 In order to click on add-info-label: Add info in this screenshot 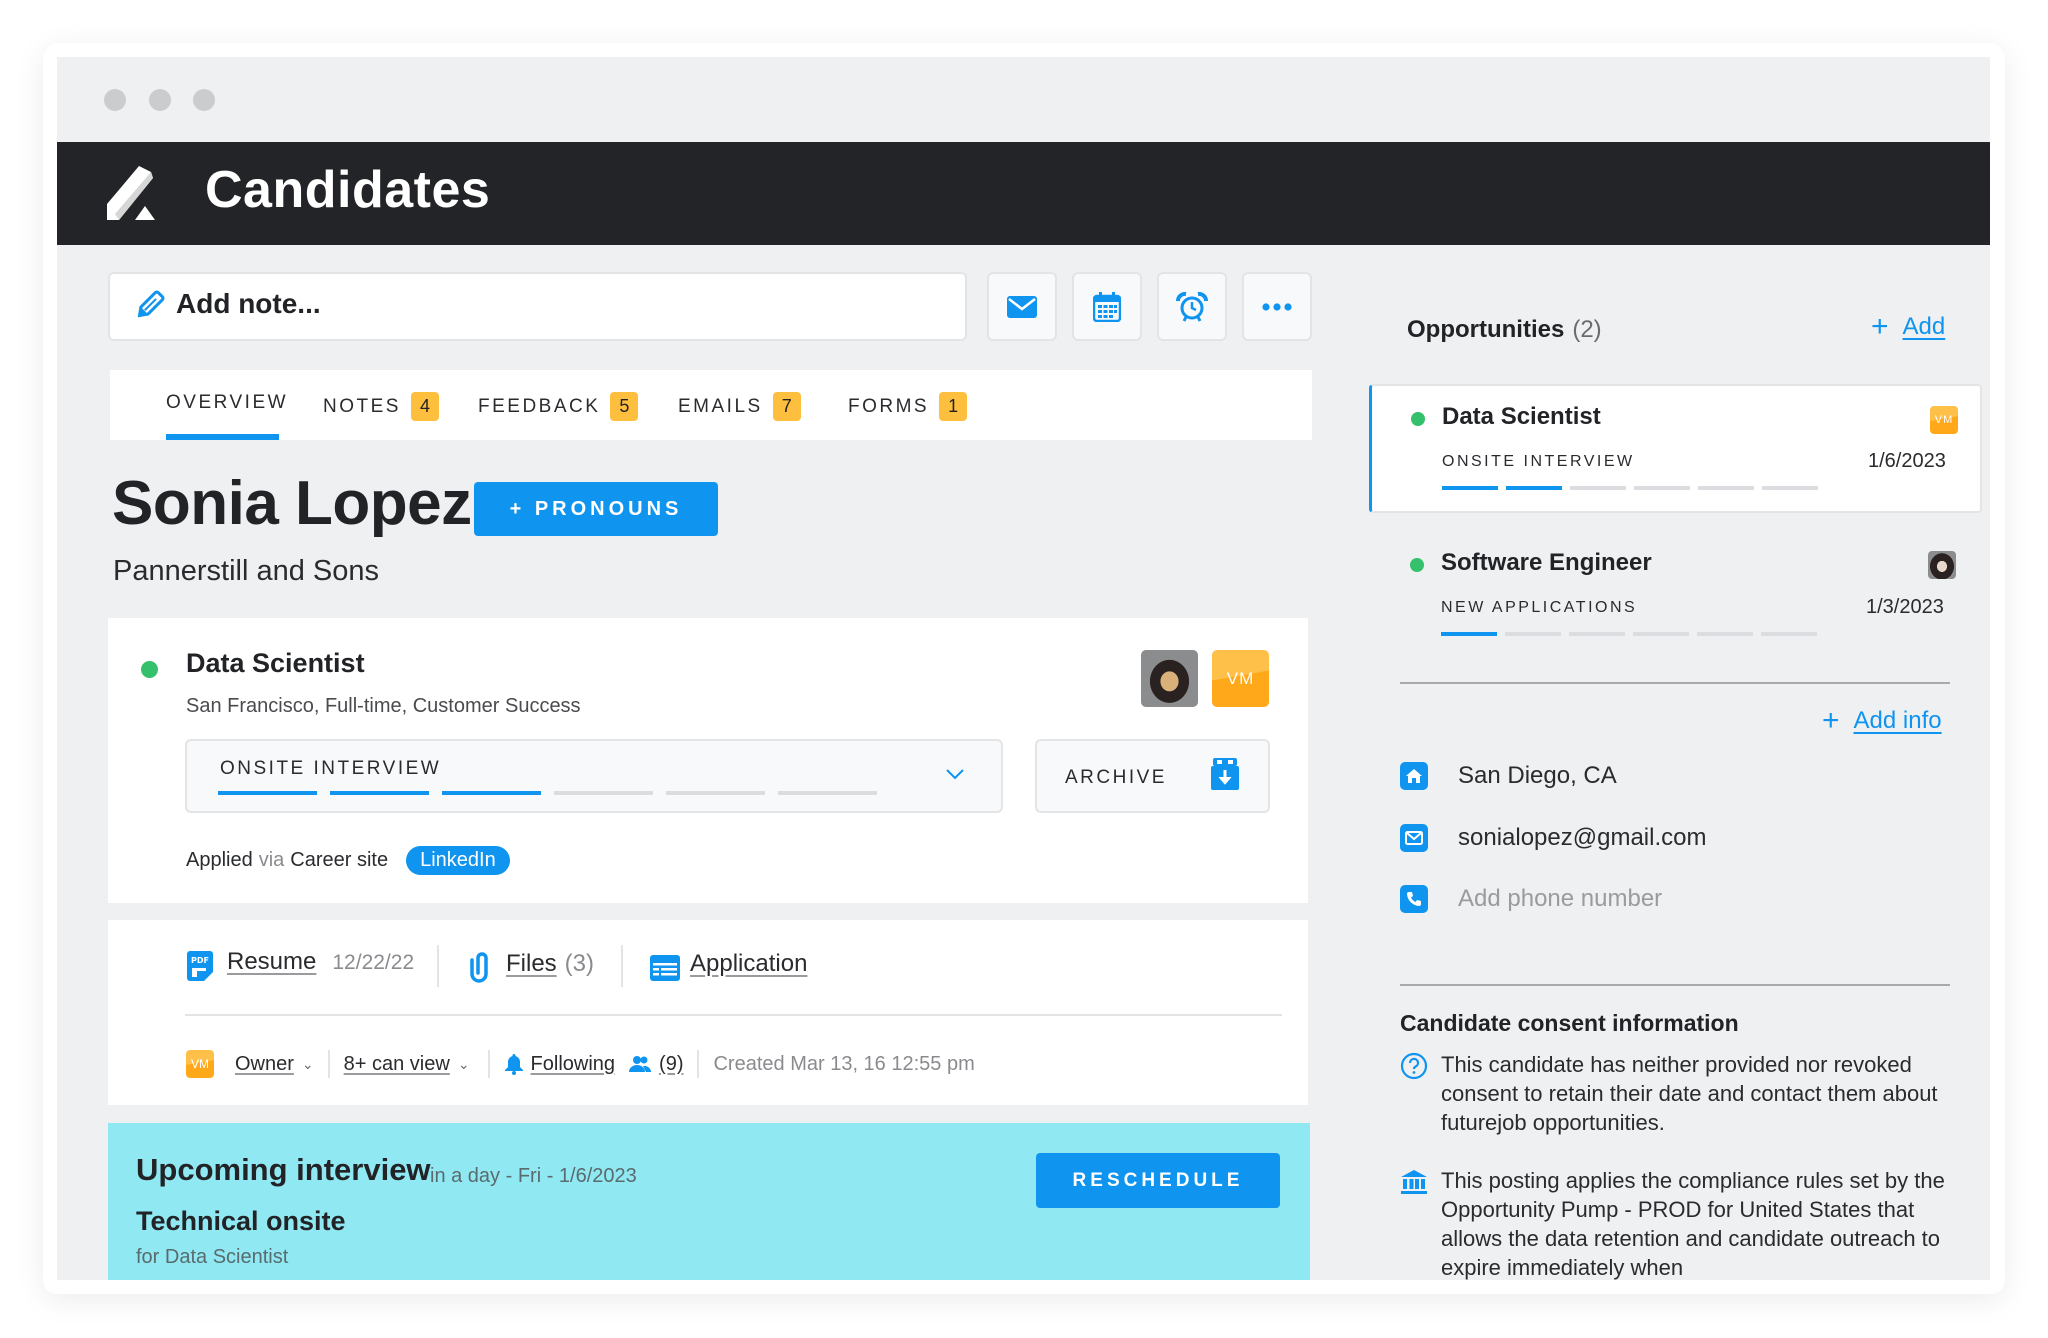, I will do `click(1897, 720)`.